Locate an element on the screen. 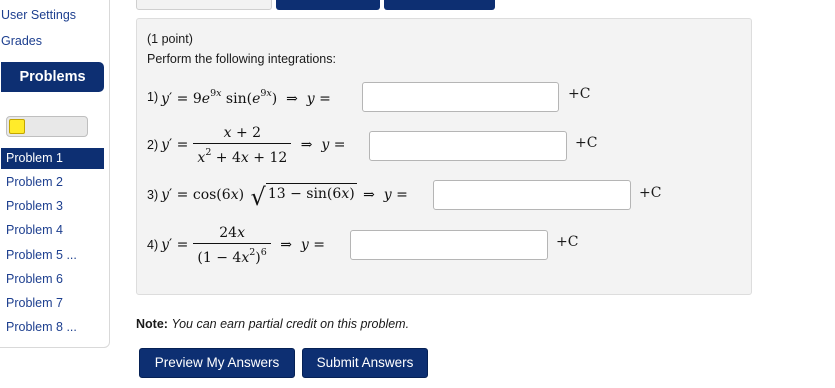 Image resolution: width=835 pixels, height=388 pixels. question-number: 3) is located at coordinates (153, 195).